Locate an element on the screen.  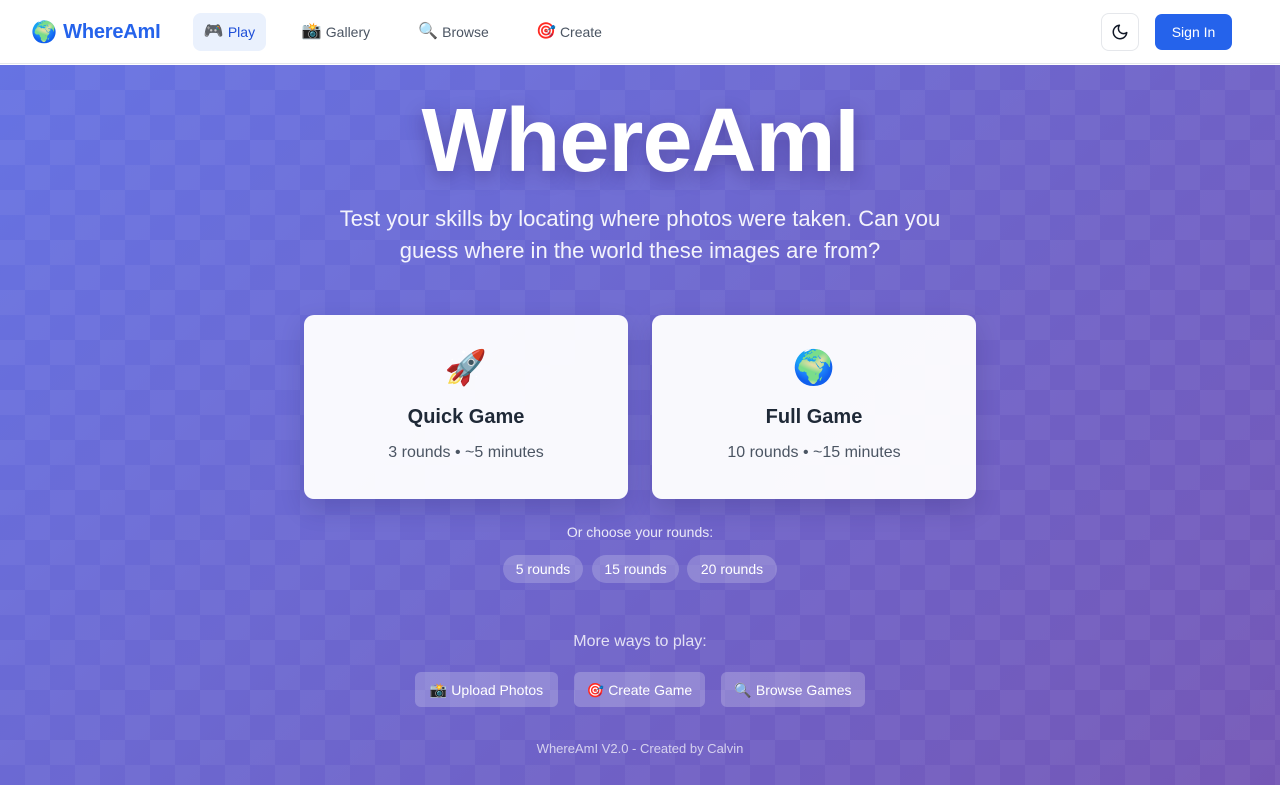
footer-credit: WhereAmI V2.0 - Created by Calvin is located at coordinates (640, 748).